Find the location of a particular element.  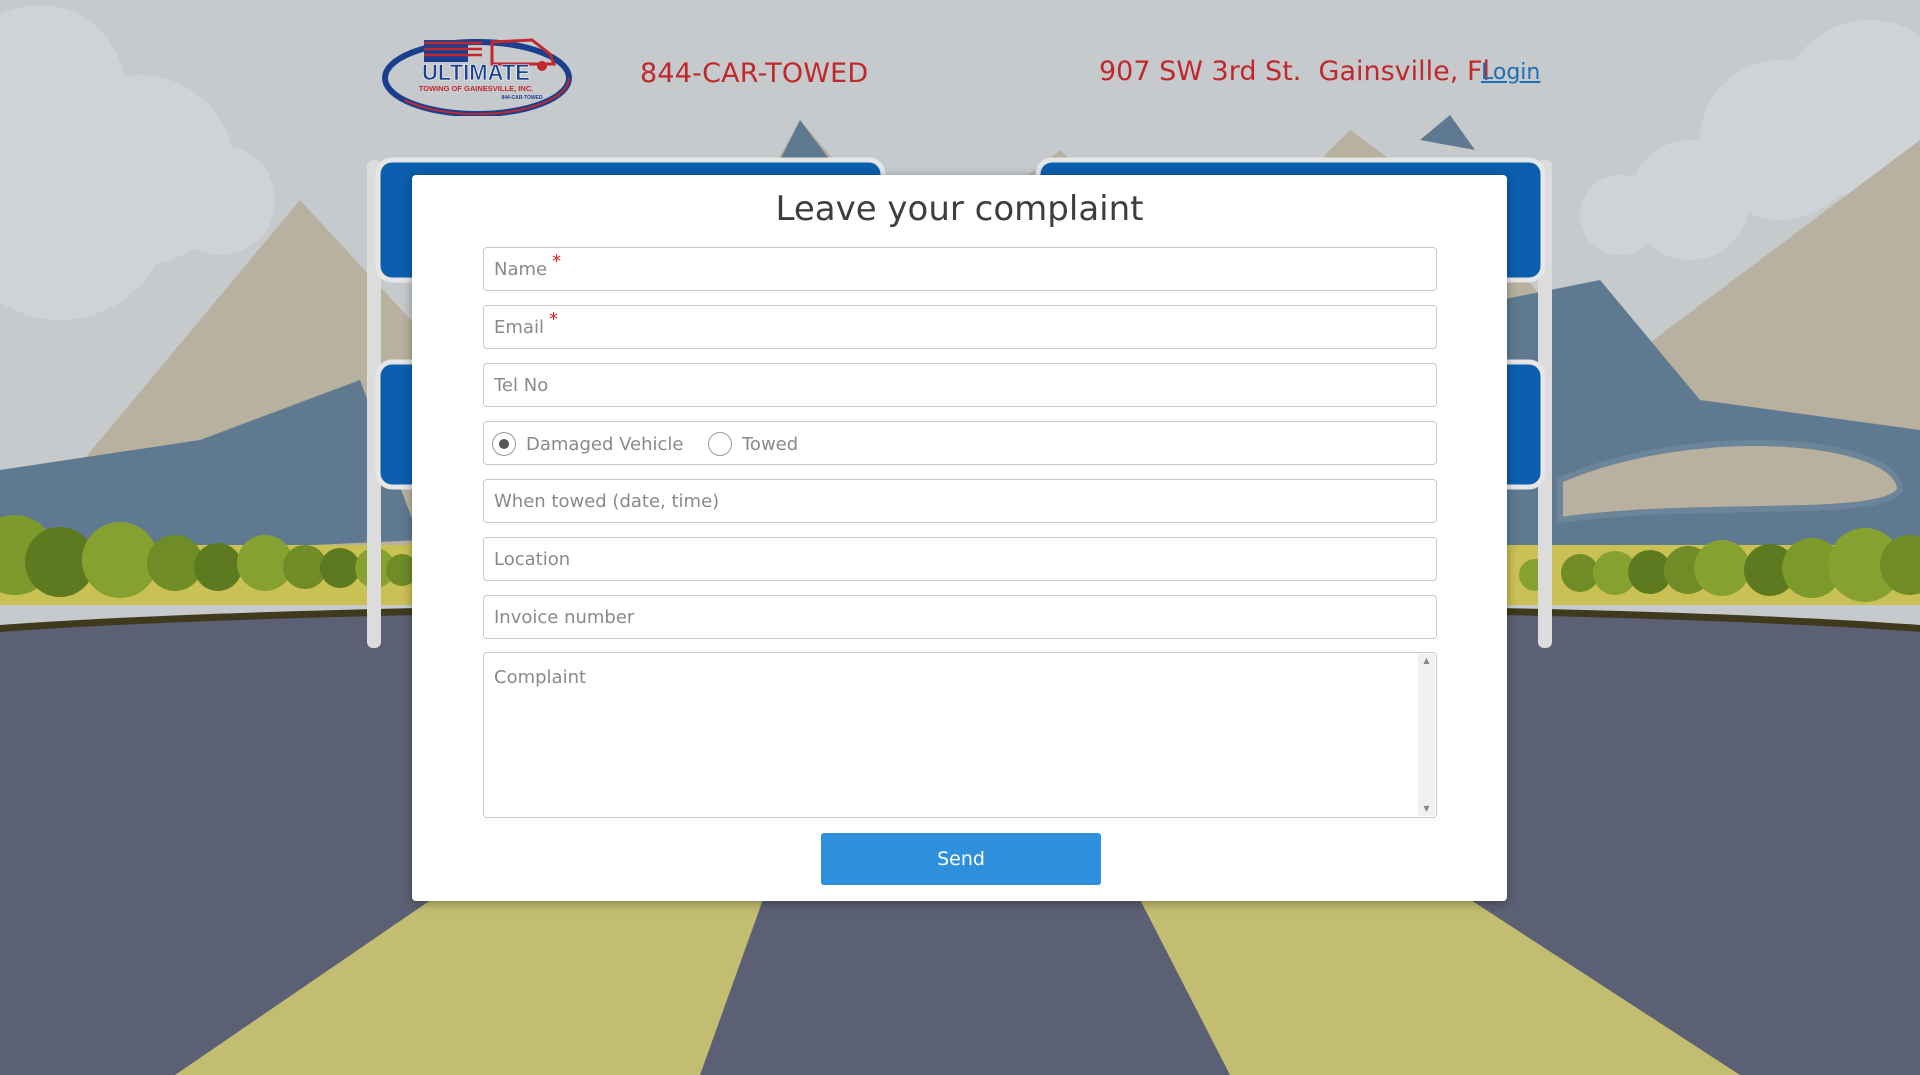

vehicle-status-radio-group: Damaged Vehicle Towed is located at coordinates (960, 443).